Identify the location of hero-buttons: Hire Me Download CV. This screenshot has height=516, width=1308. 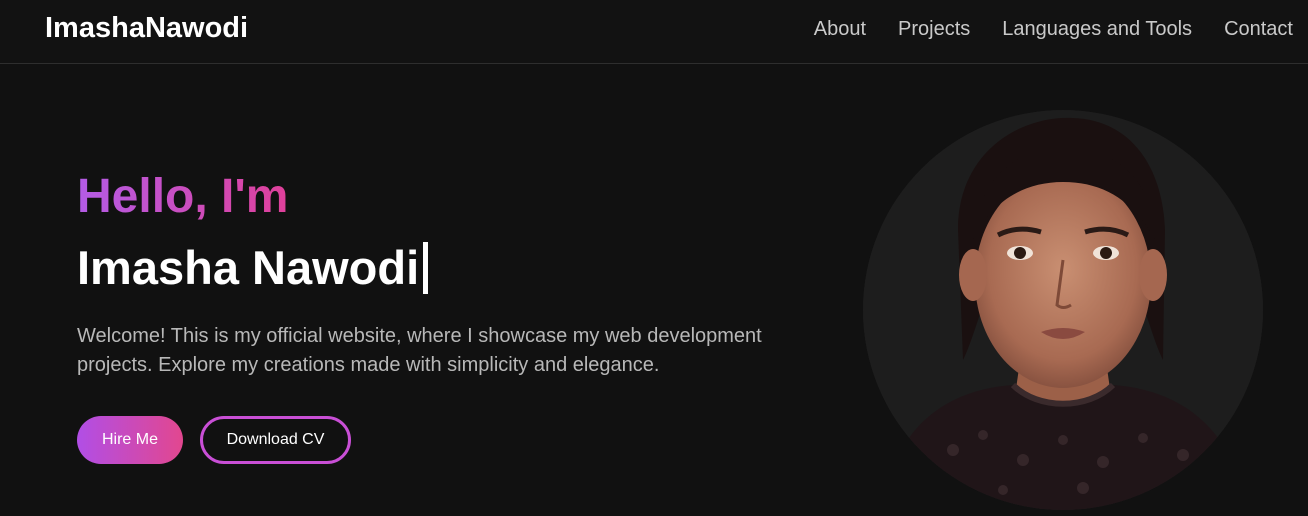
(457, 440).